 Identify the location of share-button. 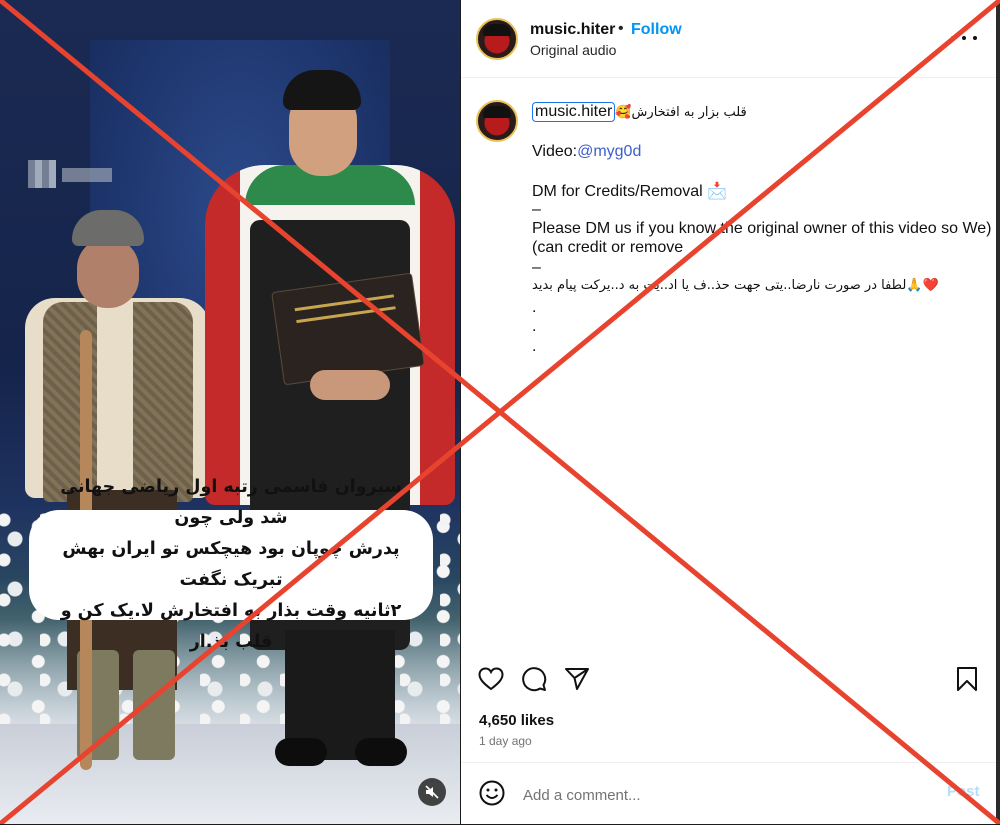
(577, 679).